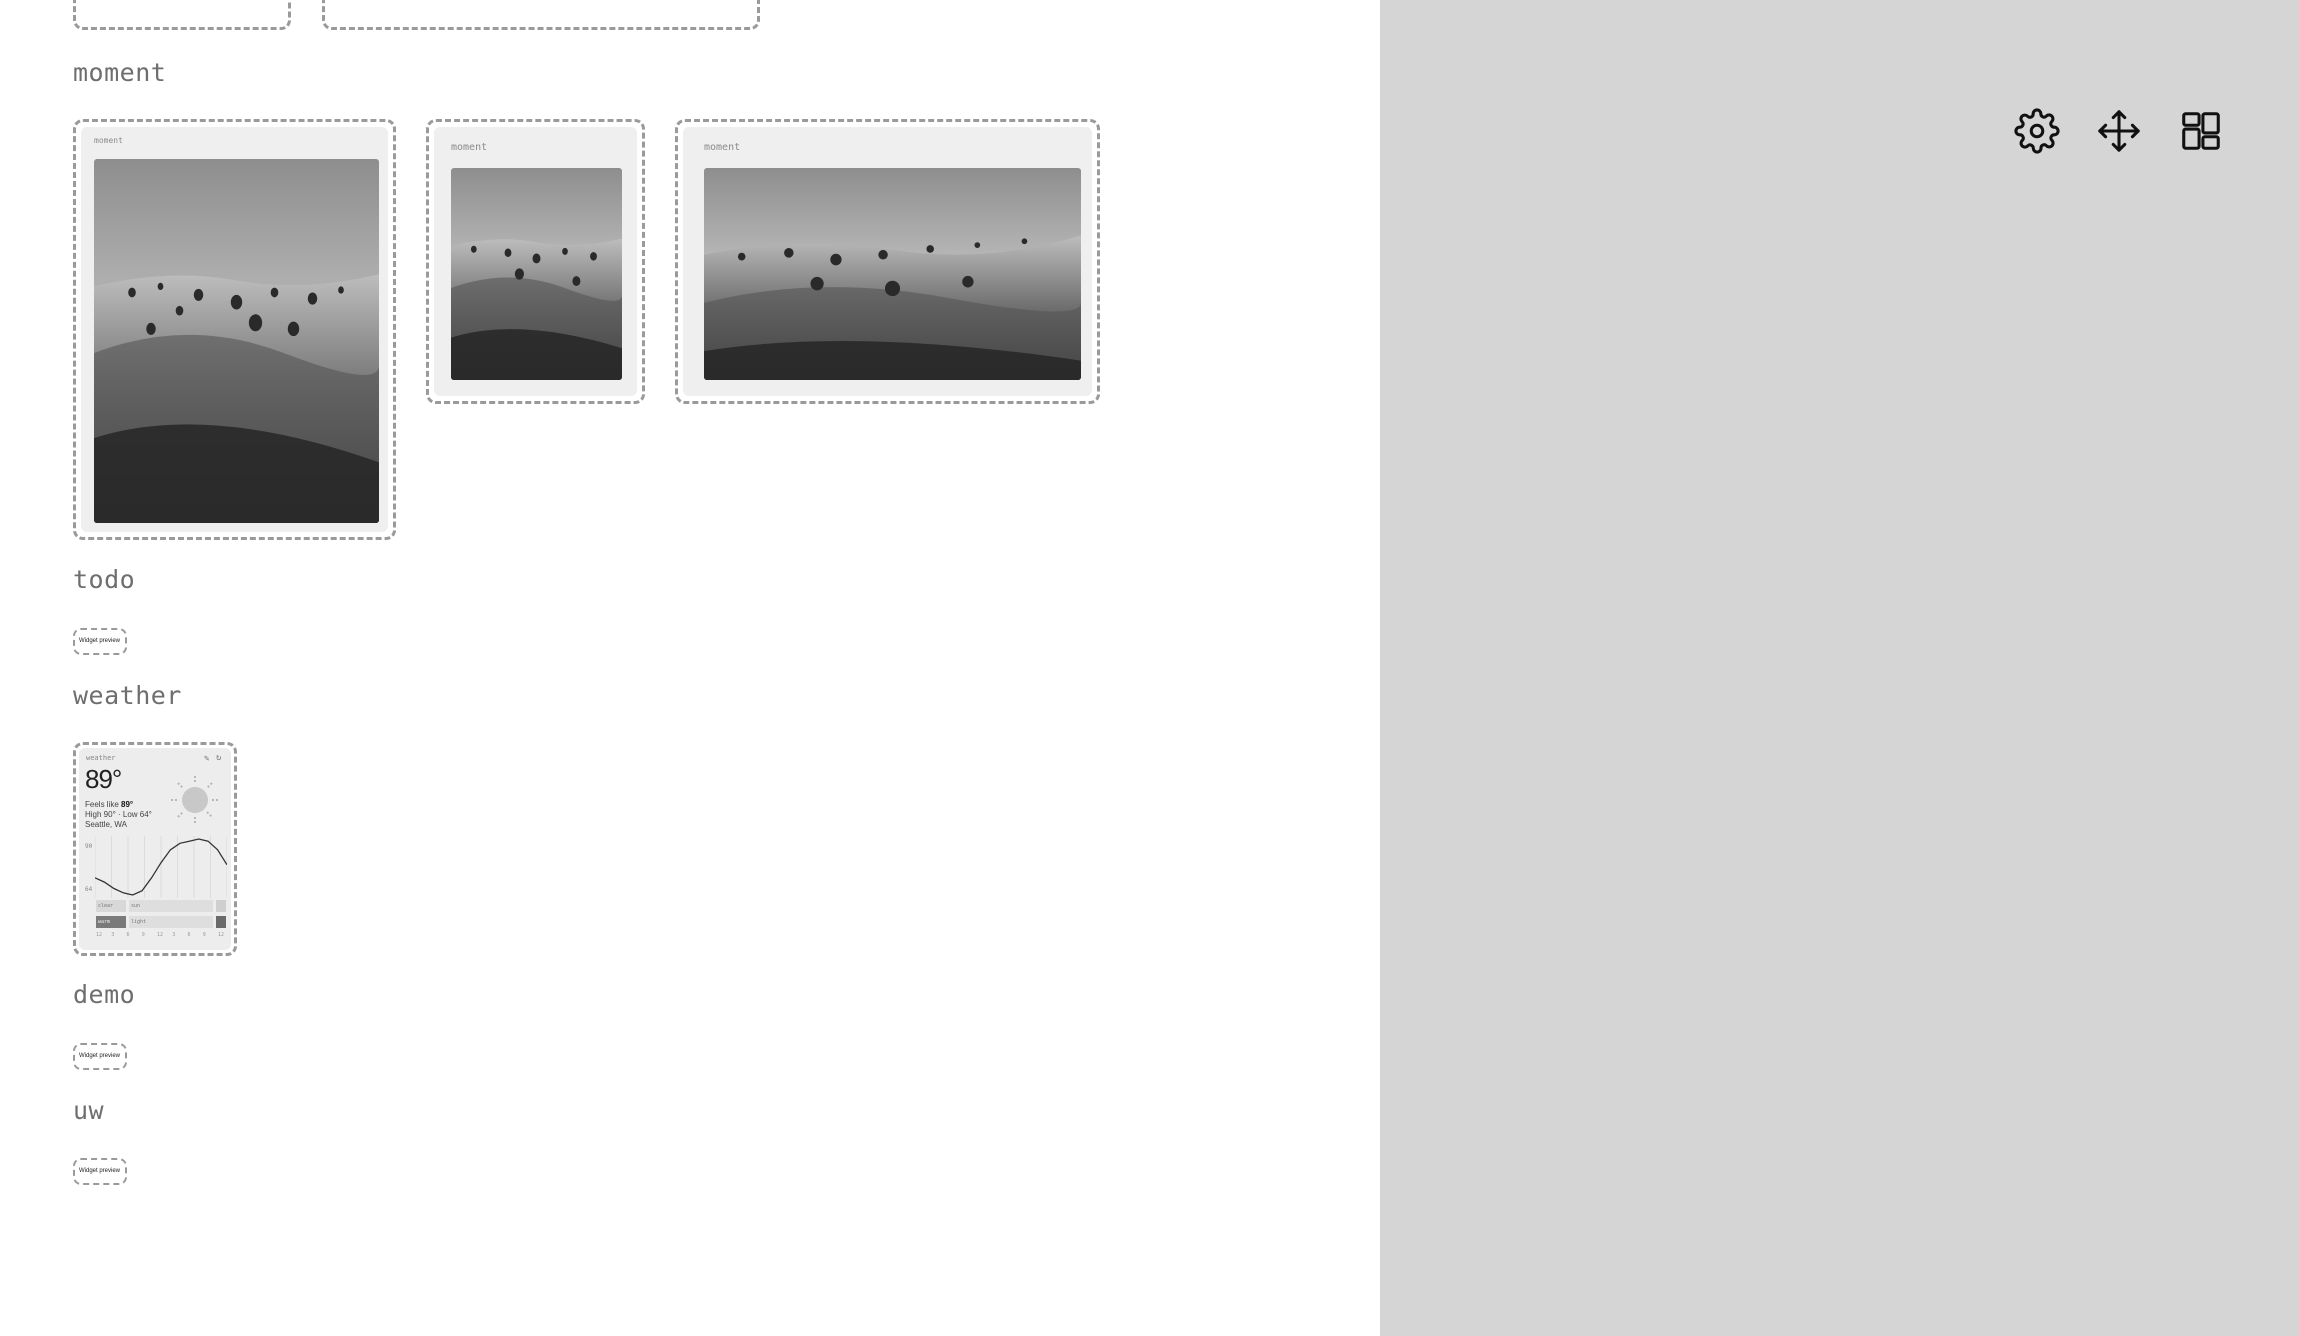 This screenshot has width=2299, height=1336. What do you see at coordinates (2119, 131) in the screenshot?
I see `move-arrows-icon` at bounding box center [2119, 131].